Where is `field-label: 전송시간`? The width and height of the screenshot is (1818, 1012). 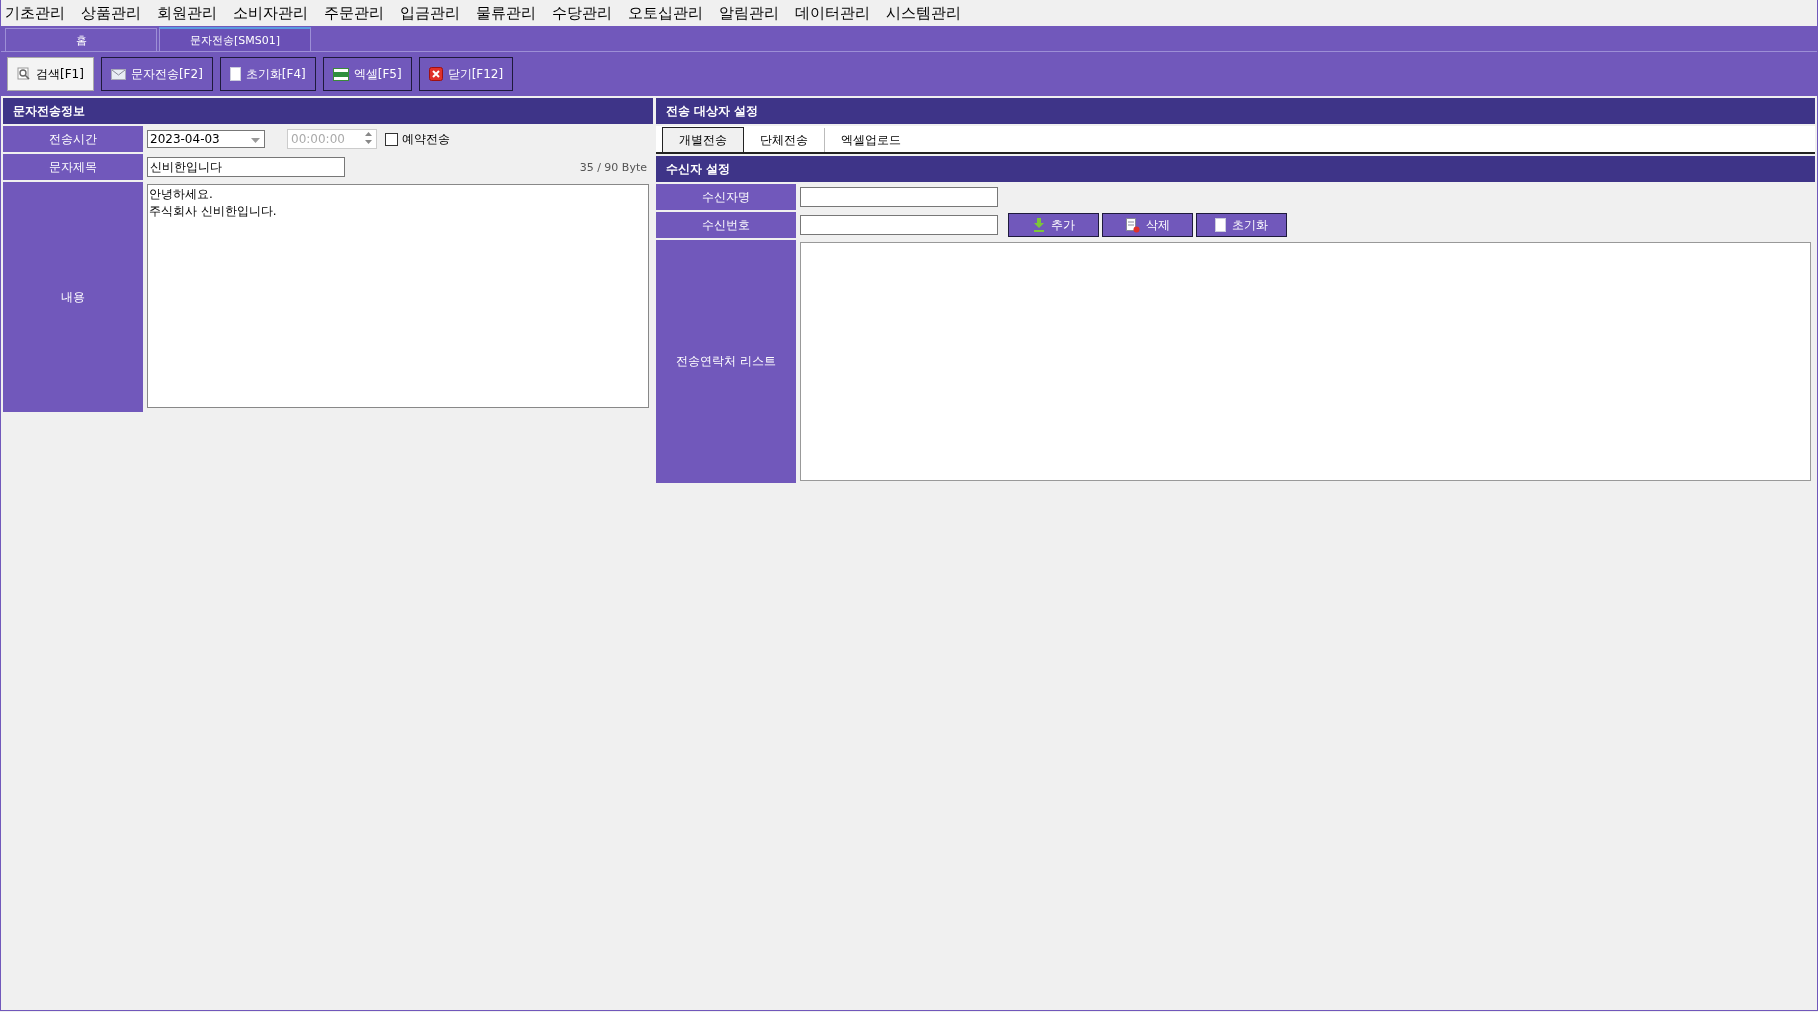
field-label: 전송시간 is located at coordinates (73, 139).